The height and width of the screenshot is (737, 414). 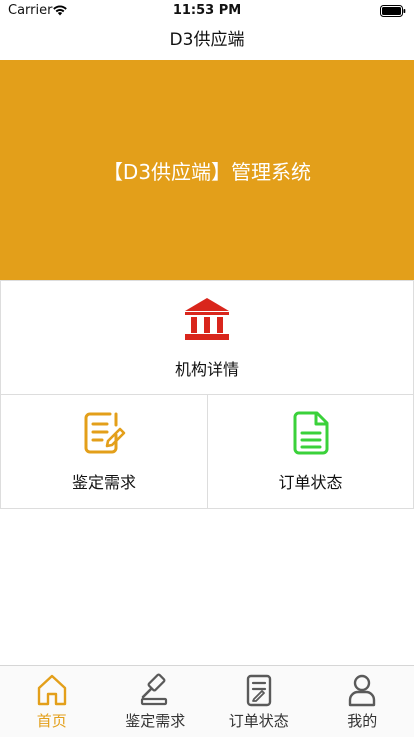 I want to click on document-icon, so click(x=311, y=435).